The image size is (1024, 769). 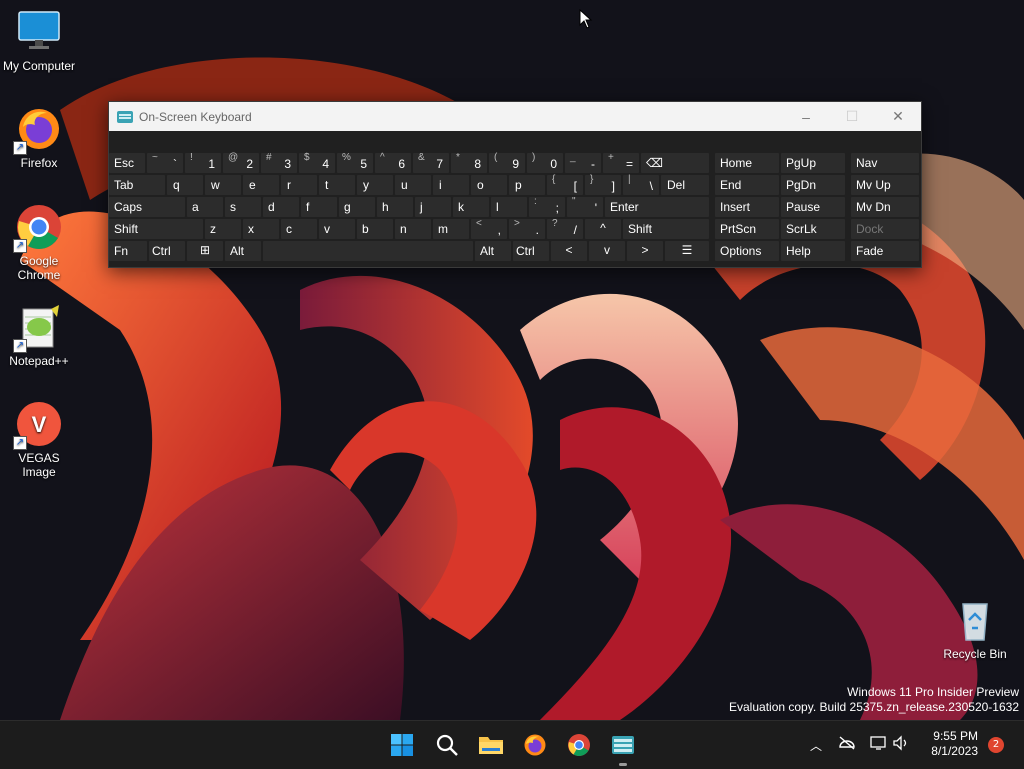 I want to click on key-p: p, so click(x=527, y=185).